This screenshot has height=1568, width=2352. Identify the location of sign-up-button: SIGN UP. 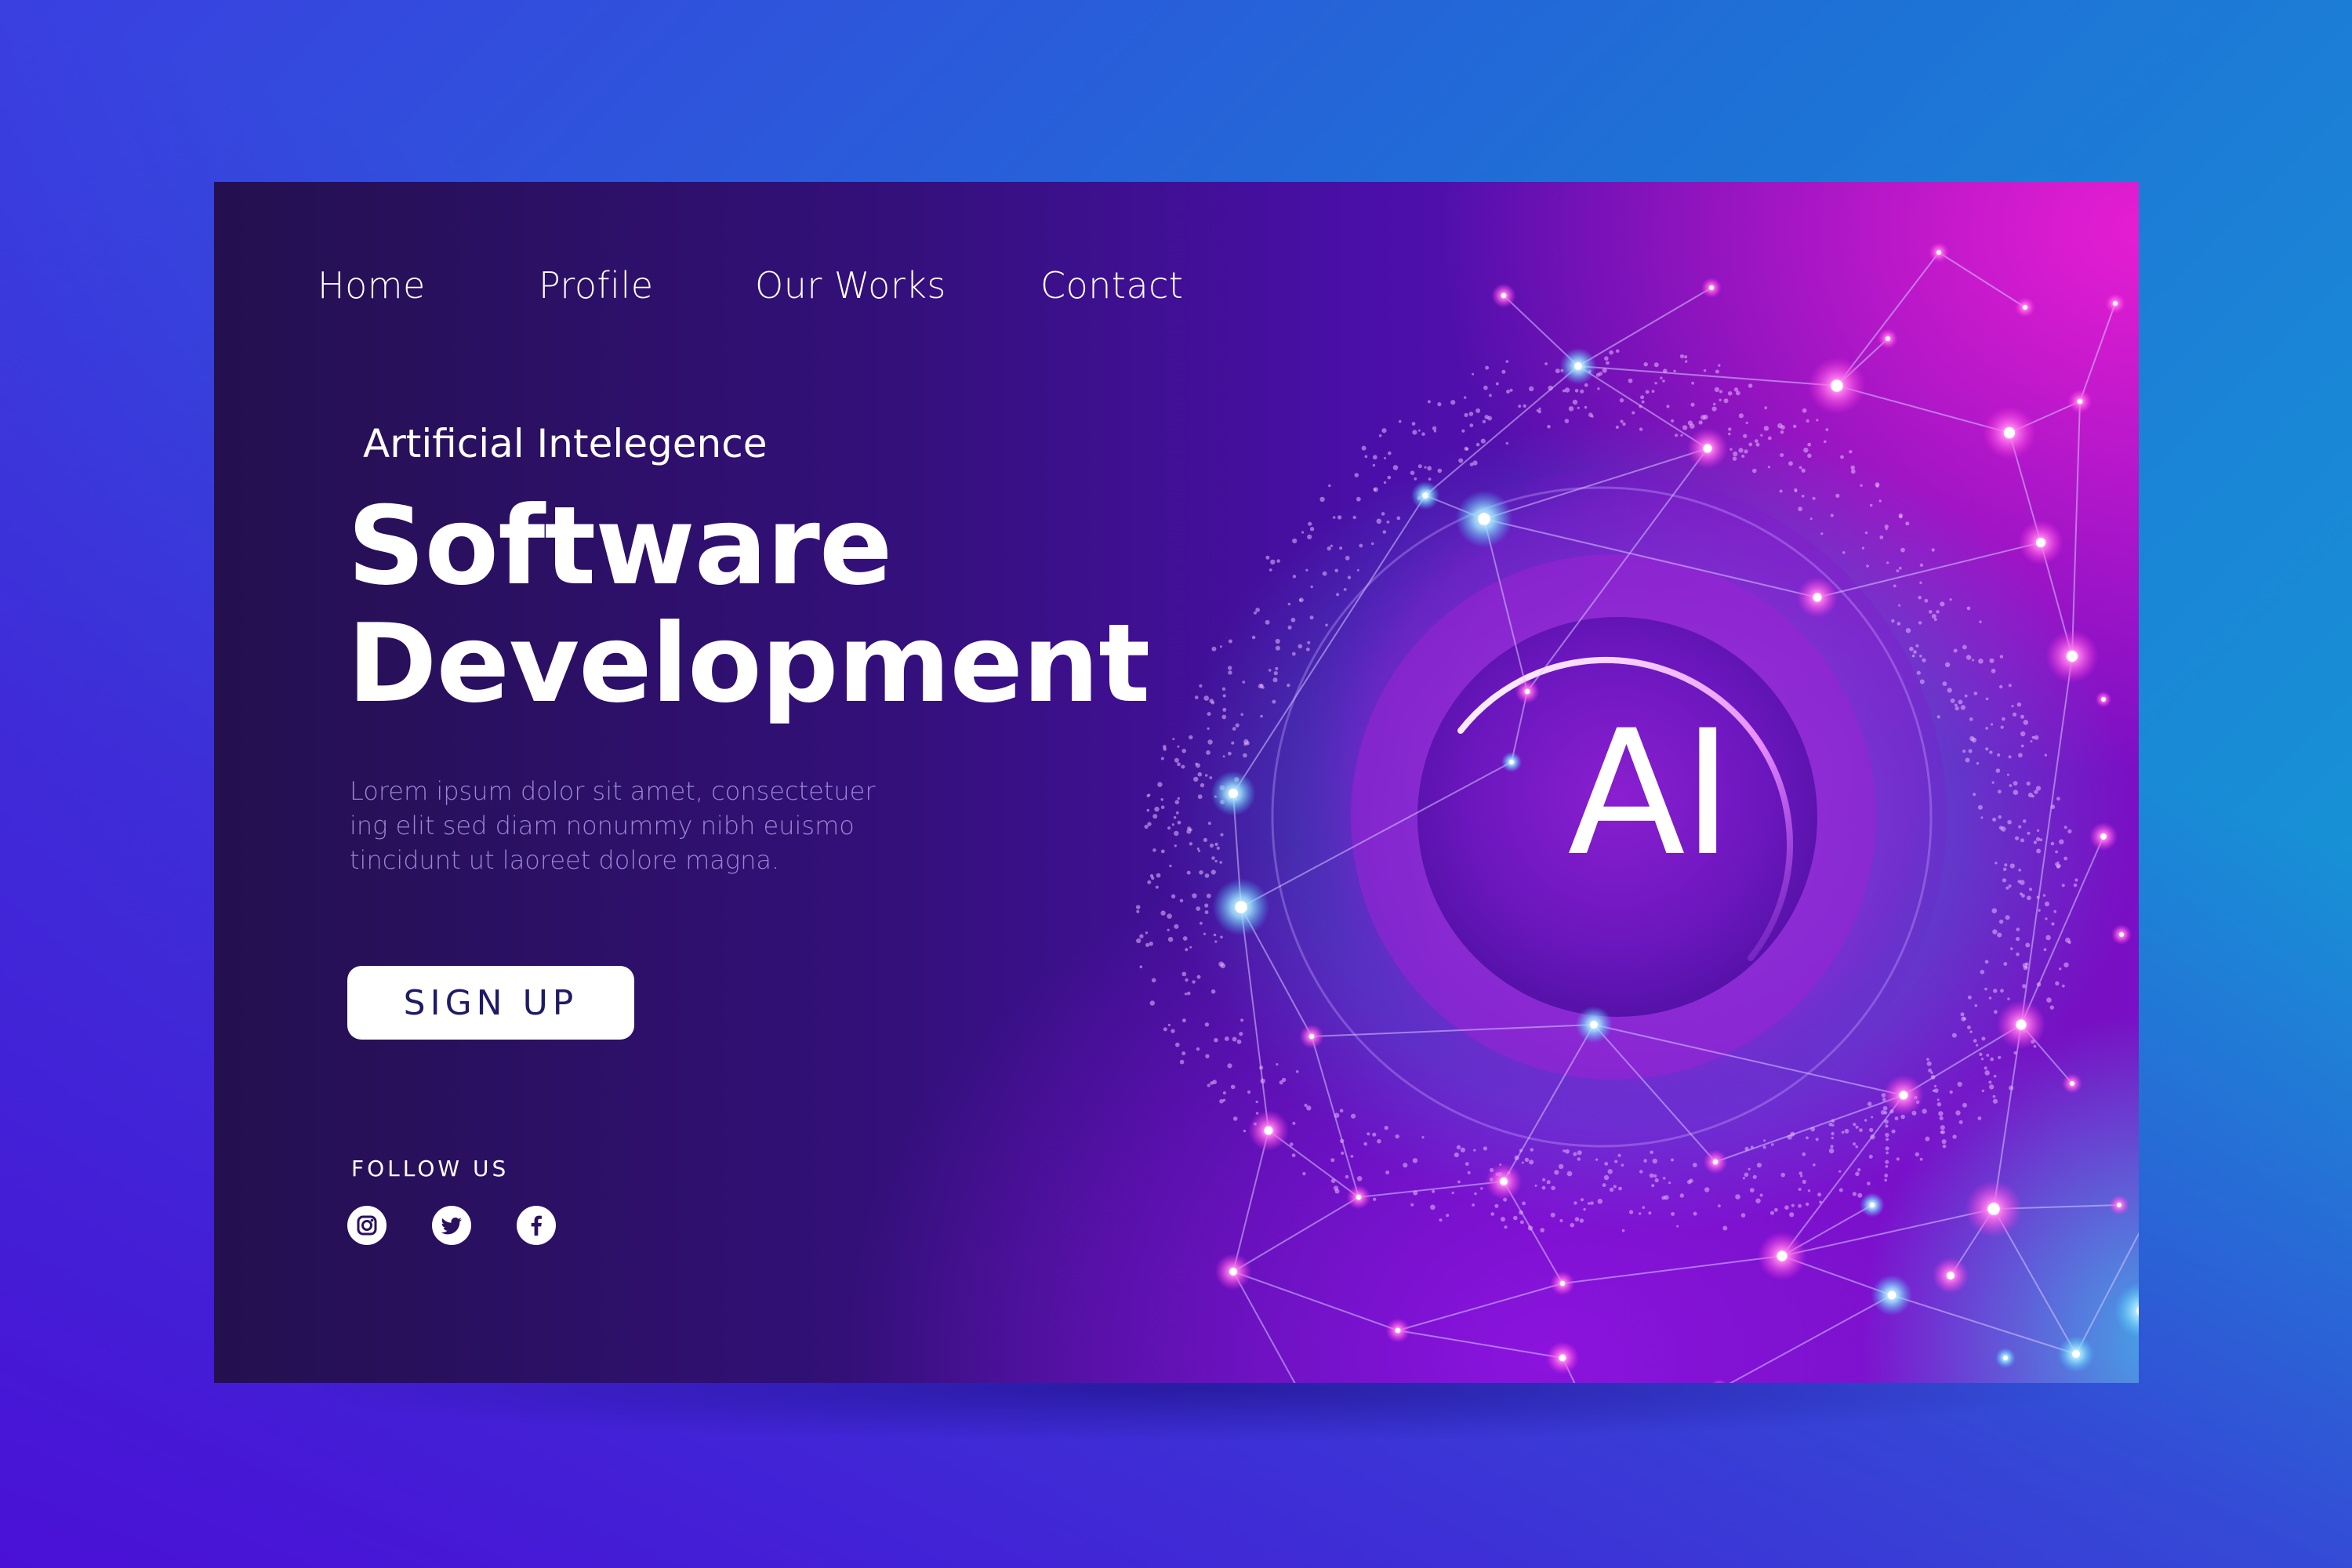
(491, 1003).